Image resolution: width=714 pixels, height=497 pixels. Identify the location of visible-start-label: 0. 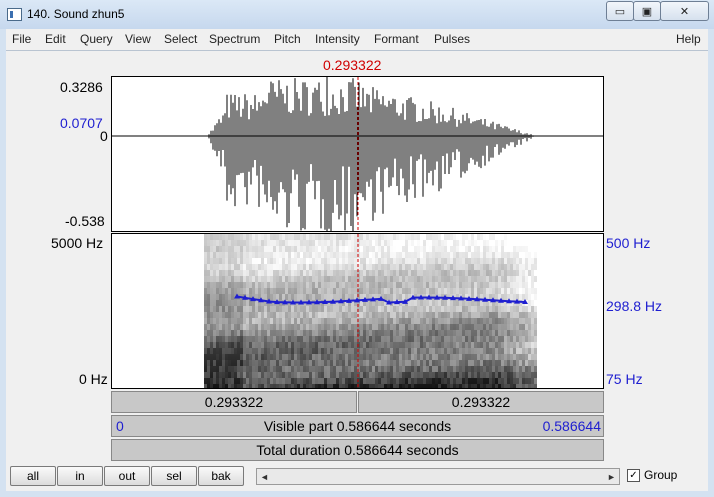
(120, 426).